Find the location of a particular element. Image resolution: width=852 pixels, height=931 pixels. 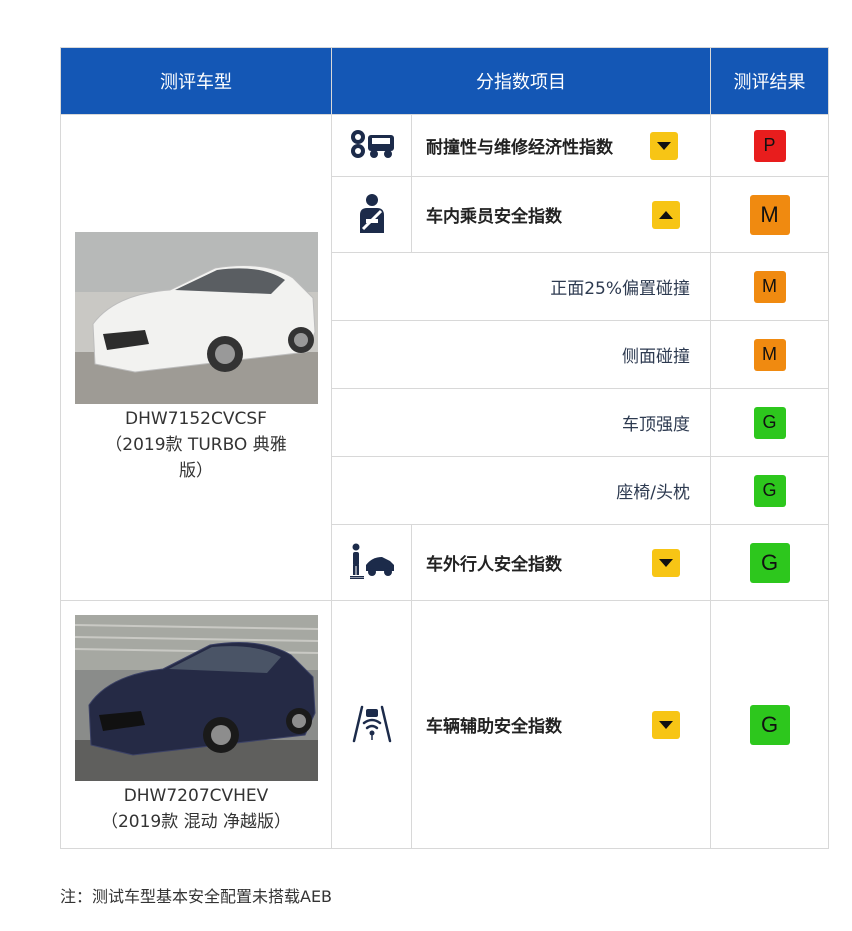

model-cell-2: DHW7207CVHEV （2019款 混动 净越版） is located at coordinates (196, 724).